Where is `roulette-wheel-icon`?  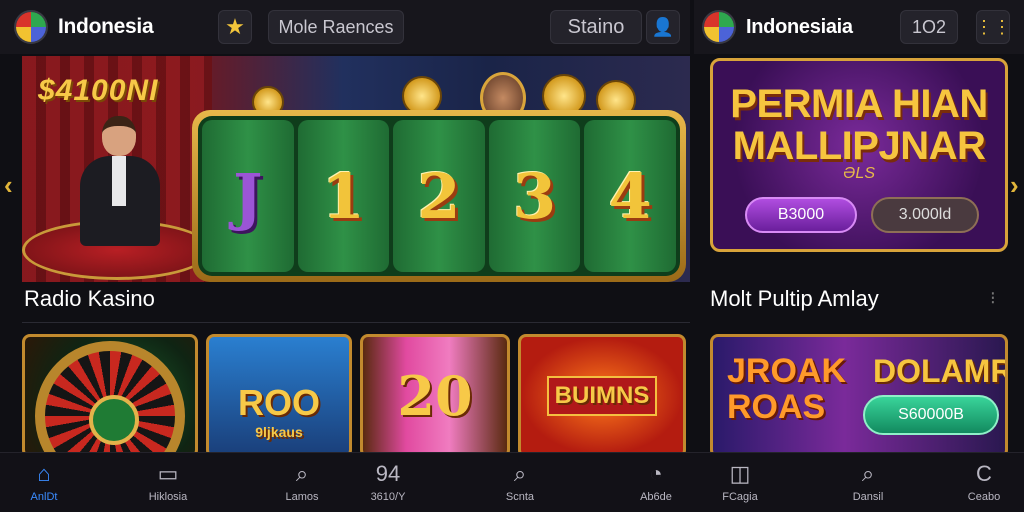 roulette-wheel-icon is located at coordinates (110, 398).